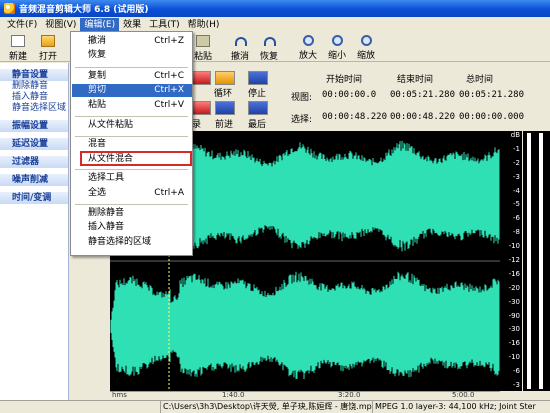  What do you see at coordinates (224, 125) in the screenshot?
I see `forward-label: 前进` at bounding box center [224, 125].